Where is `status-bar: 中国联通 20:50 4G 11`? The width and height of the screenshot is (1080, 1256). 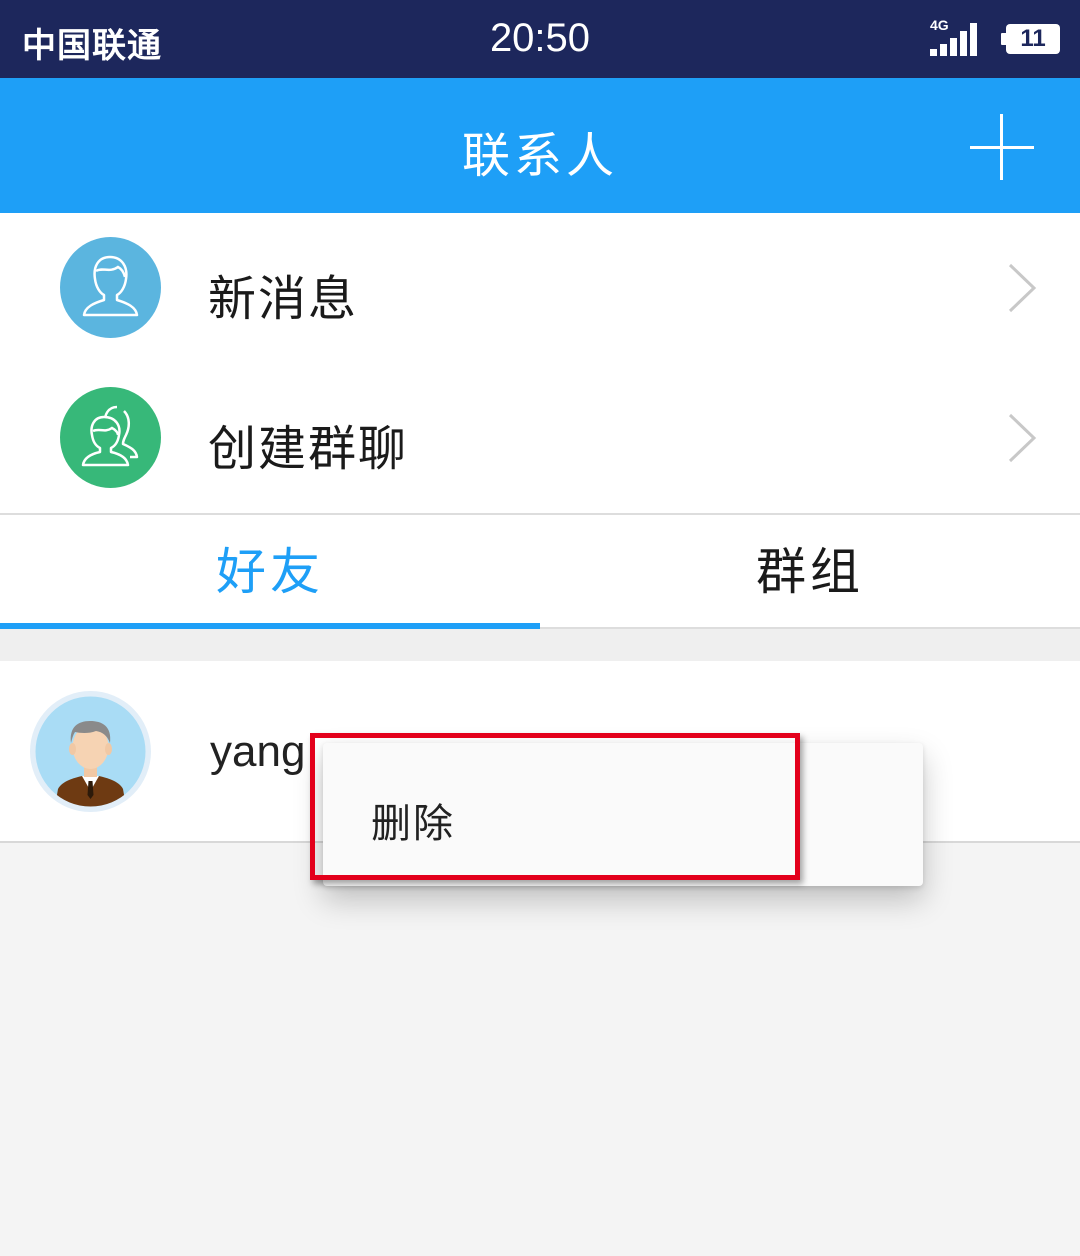 status-bar: 中国联通 20:50 4G 11 is located at coordinates (540, 39).